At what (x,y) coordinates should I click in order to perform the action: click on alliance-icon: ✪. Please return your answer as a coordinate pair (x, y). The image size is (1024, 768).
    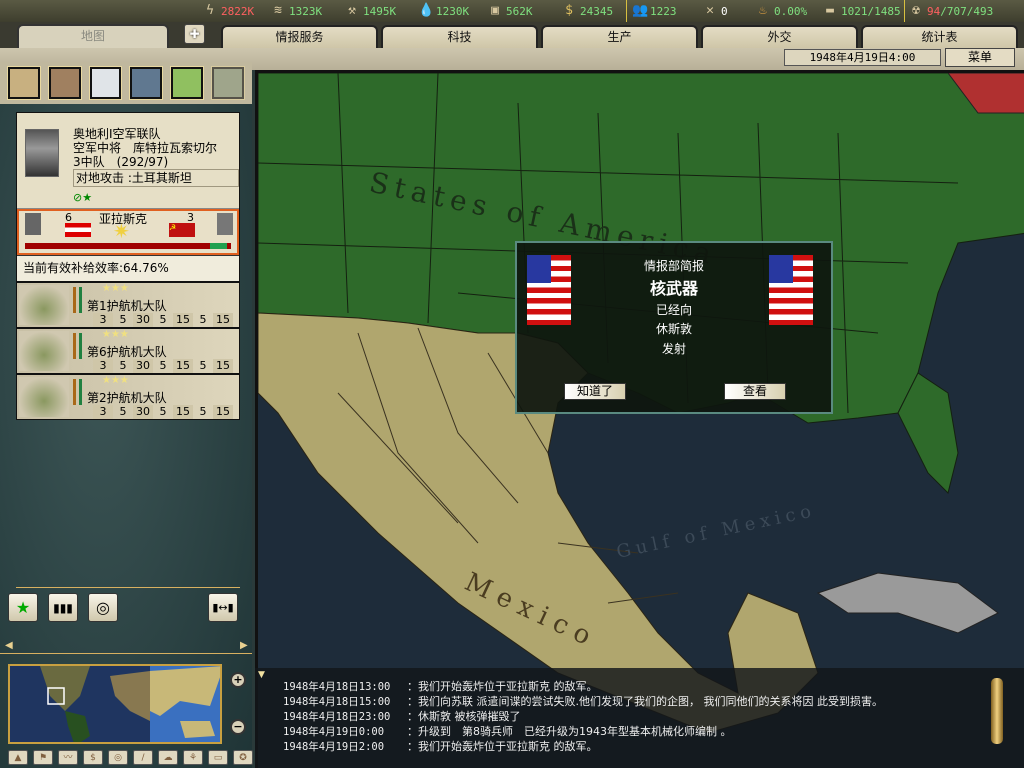
    Looking at the image, I should click on (243, 757).